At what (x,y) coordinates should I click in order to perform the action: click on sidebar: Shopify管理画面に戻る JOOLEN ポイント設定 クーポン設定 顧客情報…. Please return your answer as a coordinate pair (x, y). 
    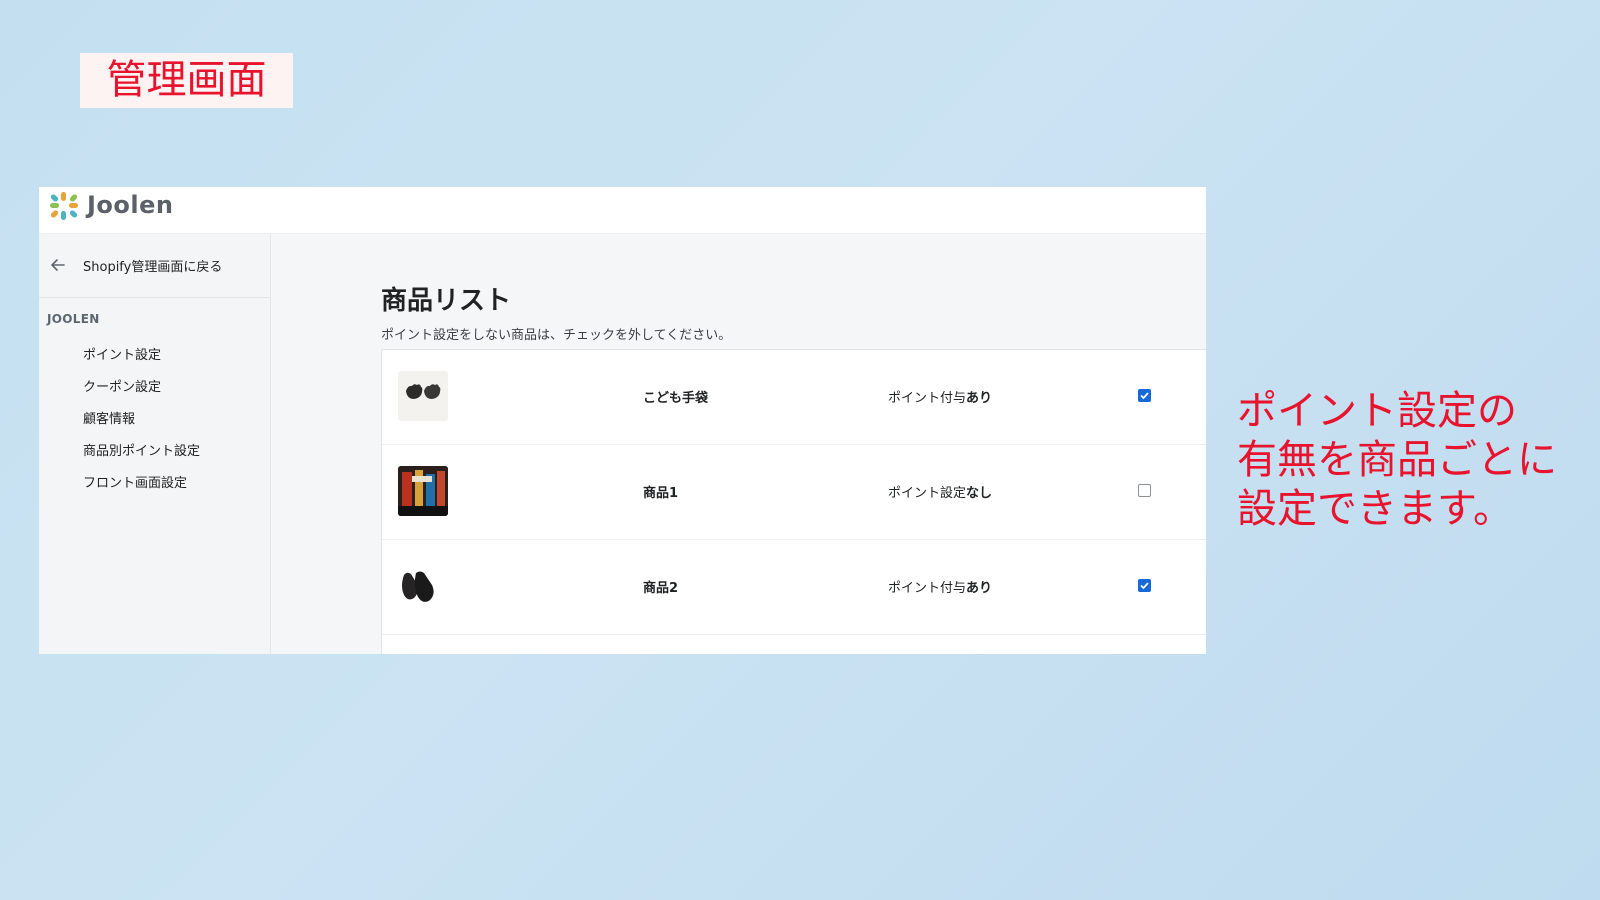
    Looking at the image, I should click on (155, 444).